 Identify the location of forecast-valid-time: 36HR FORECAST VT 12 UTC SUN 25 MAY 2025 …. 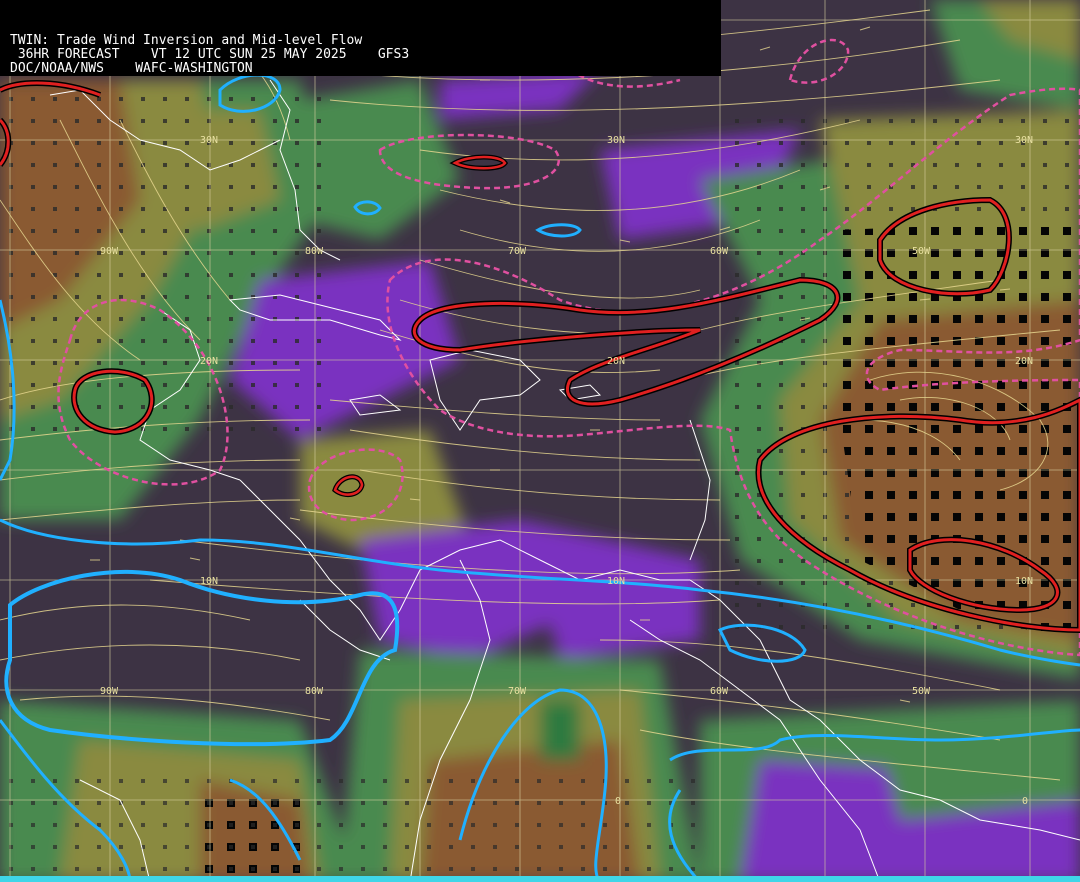
(210, 54).